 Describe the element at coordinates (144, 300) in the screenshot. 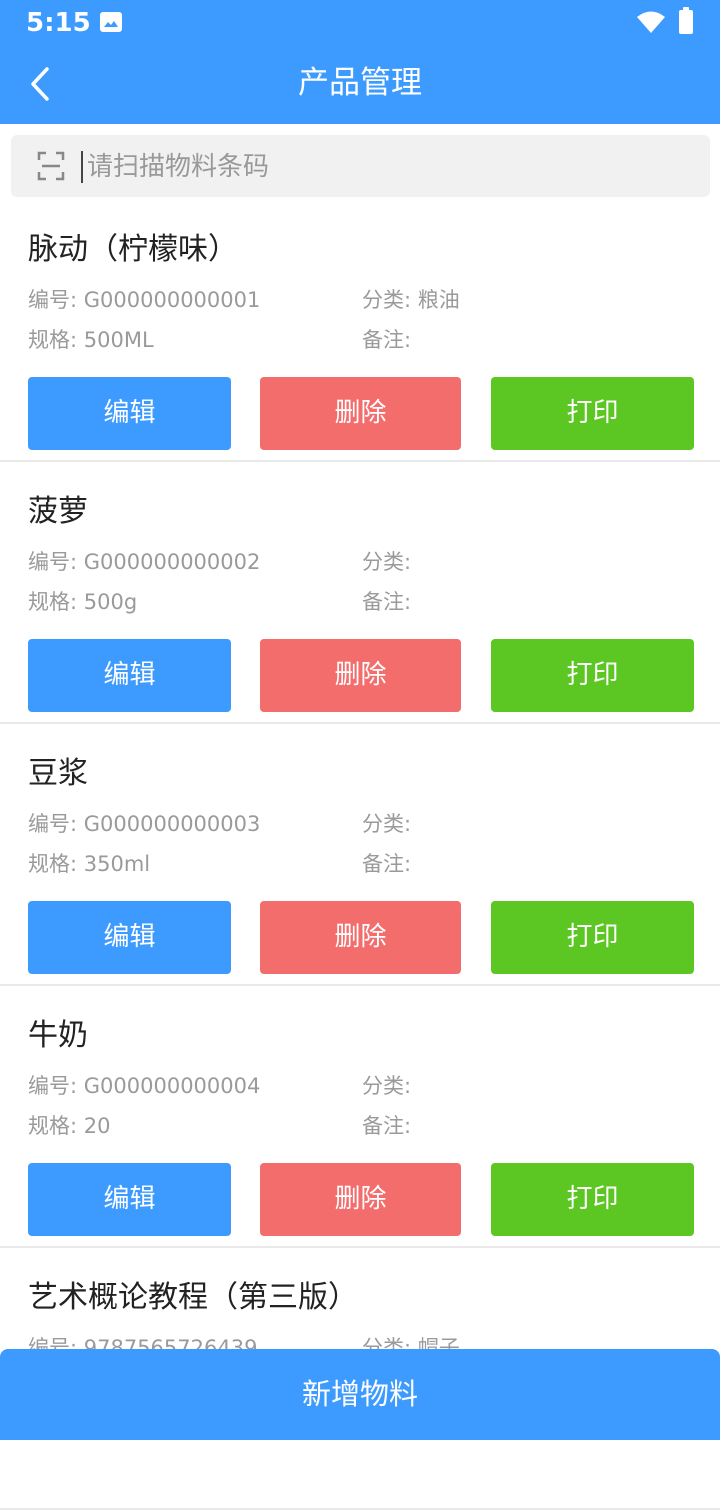

I see `product-code: 编号: G000000000001` at that location.